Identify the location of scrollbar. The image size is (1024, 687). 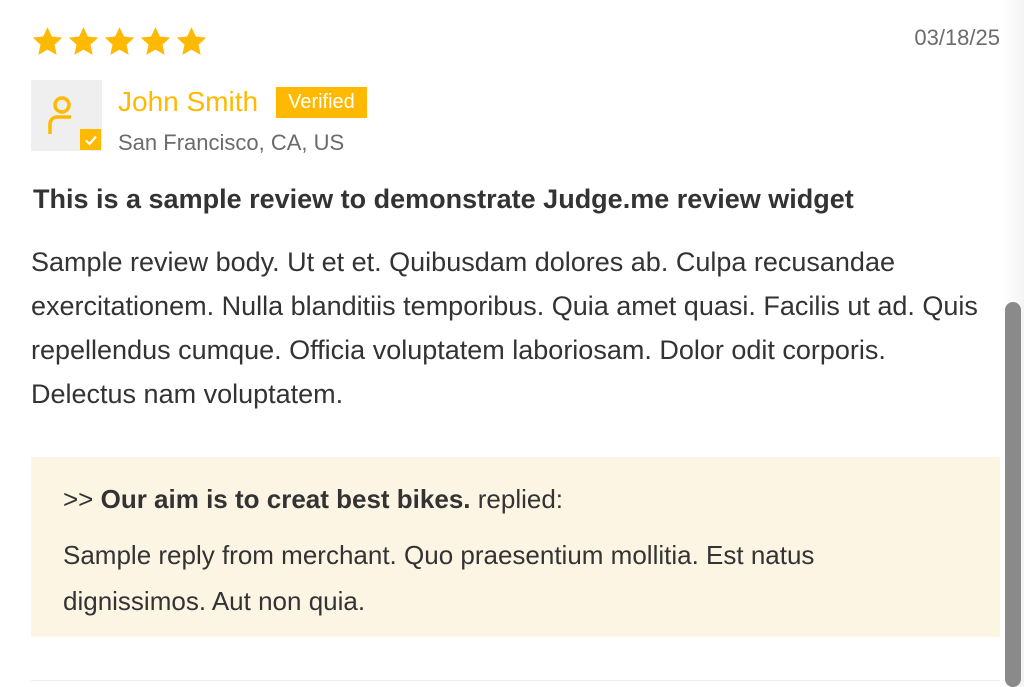
(1013, 343).